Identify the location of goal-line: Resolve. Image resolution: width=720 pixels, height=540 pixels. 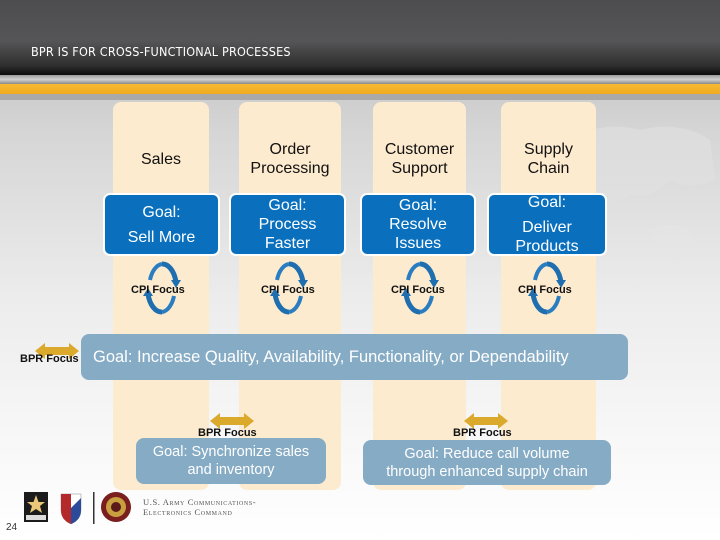
(418, 224).